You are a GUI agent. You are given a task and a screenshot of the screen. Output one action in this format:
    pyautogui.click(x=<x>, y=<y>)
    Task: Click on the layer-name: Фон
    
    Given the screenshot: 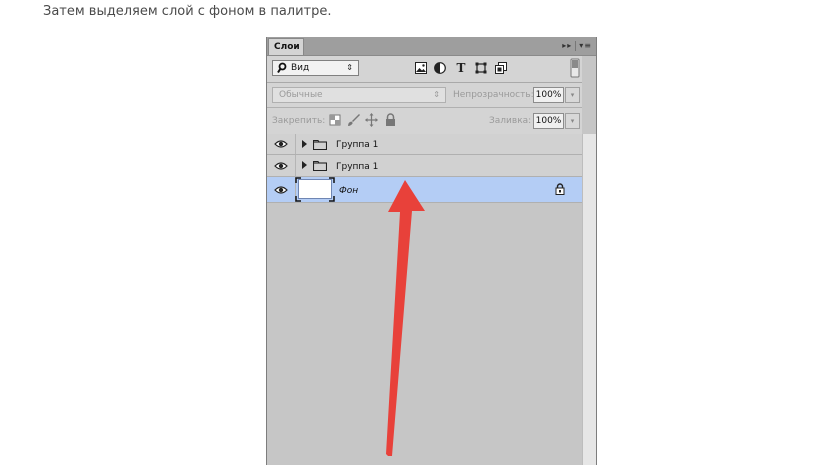 What is the action you would take?
    pyautogui.click(x=349, y=191)
    